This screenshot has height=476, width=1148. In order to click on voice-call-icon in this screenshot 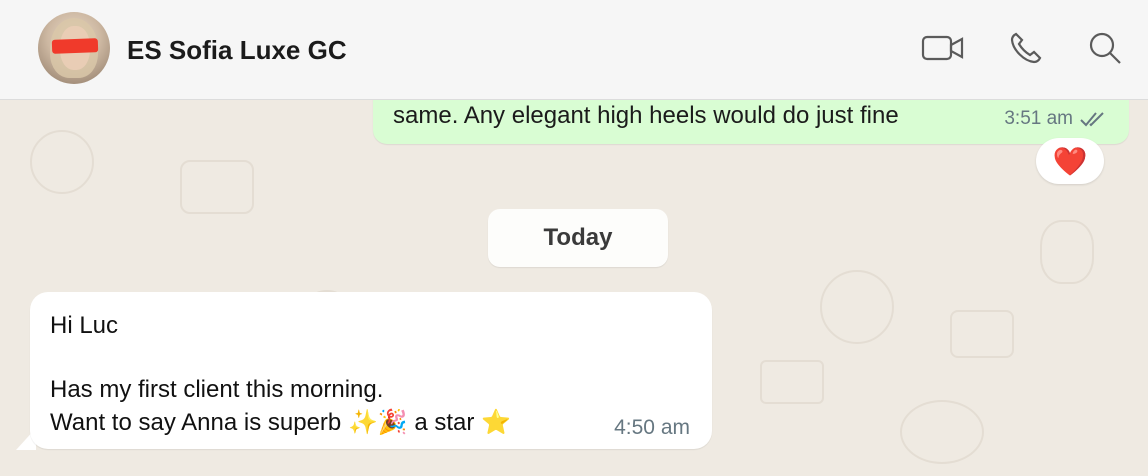, I will do `click(1026, 48)`.